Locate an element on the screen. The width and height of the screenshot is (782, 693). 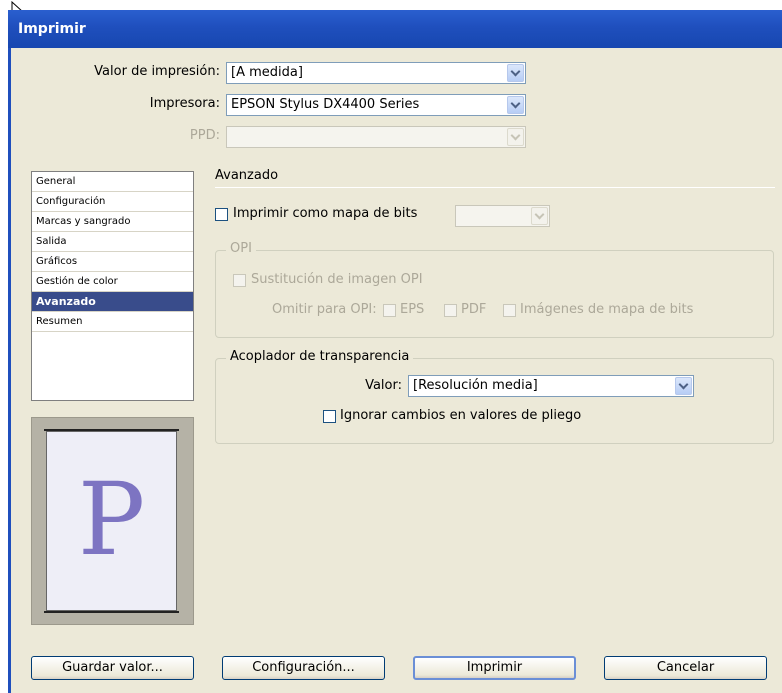
omit-eps-label: EPS is located at coordinates (412, 309).